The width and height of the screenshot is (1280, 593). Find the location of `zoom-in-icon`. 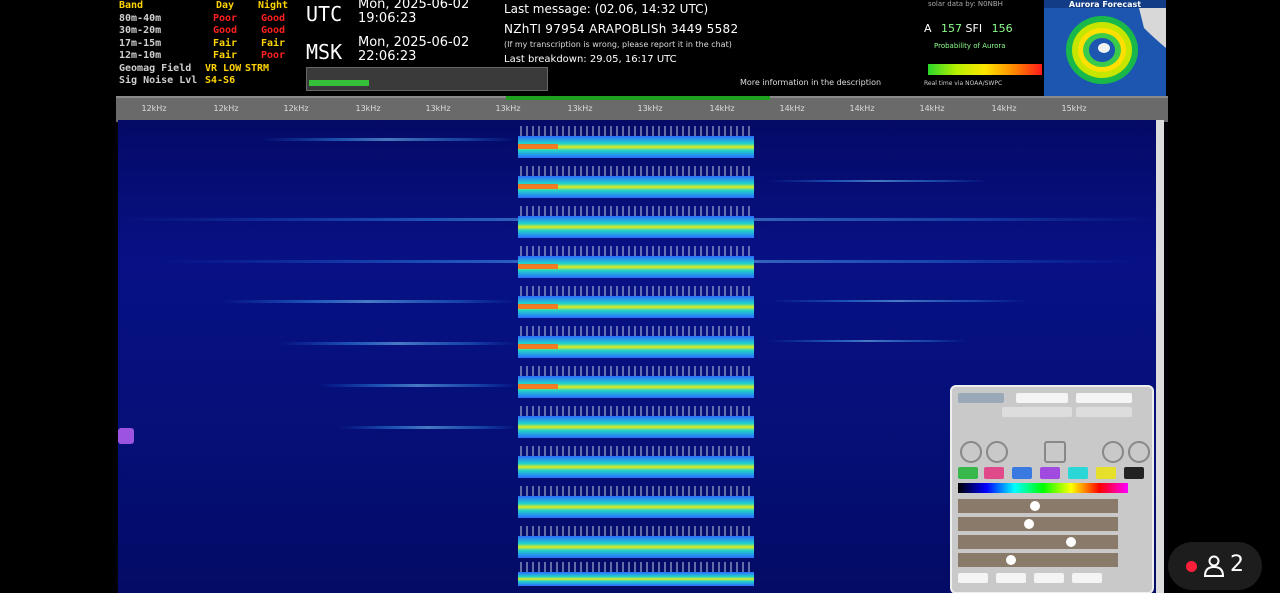

zoom-in-icon is located at coordinates (971, 452).